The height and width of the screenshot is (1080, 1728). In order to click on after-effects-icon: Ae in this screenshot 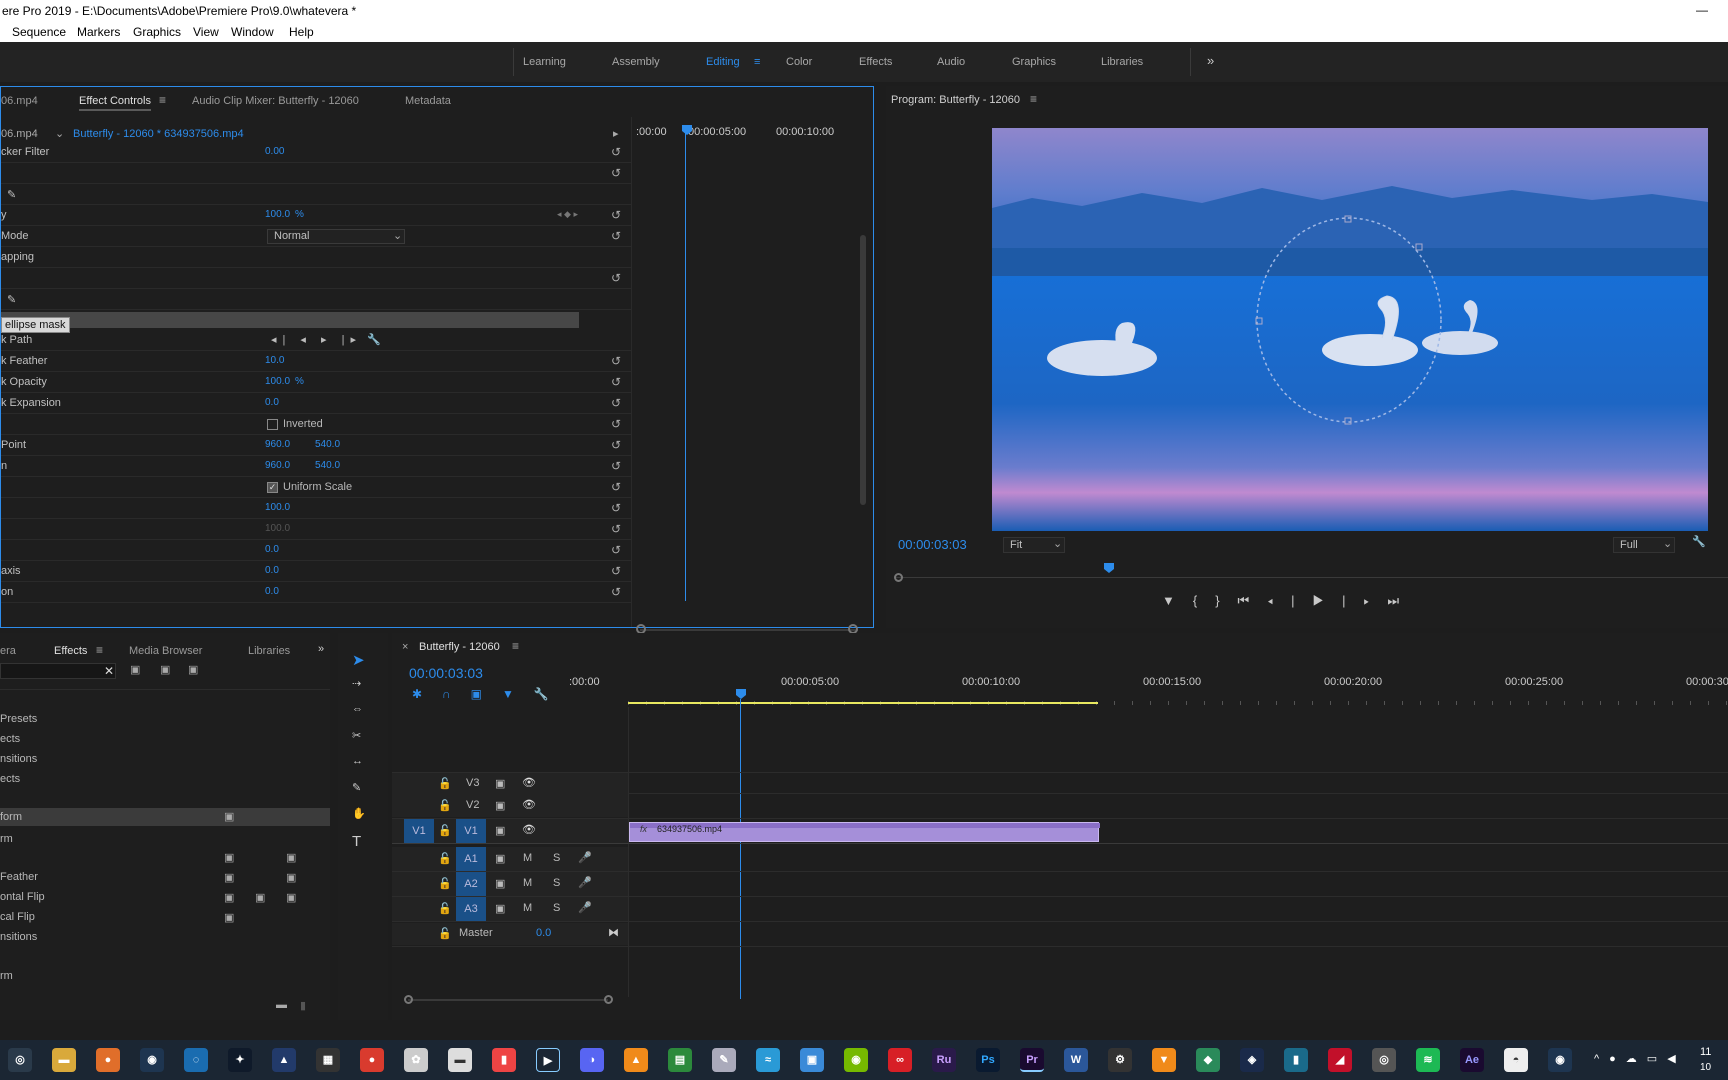, I will do `click(1472, 1060)`.